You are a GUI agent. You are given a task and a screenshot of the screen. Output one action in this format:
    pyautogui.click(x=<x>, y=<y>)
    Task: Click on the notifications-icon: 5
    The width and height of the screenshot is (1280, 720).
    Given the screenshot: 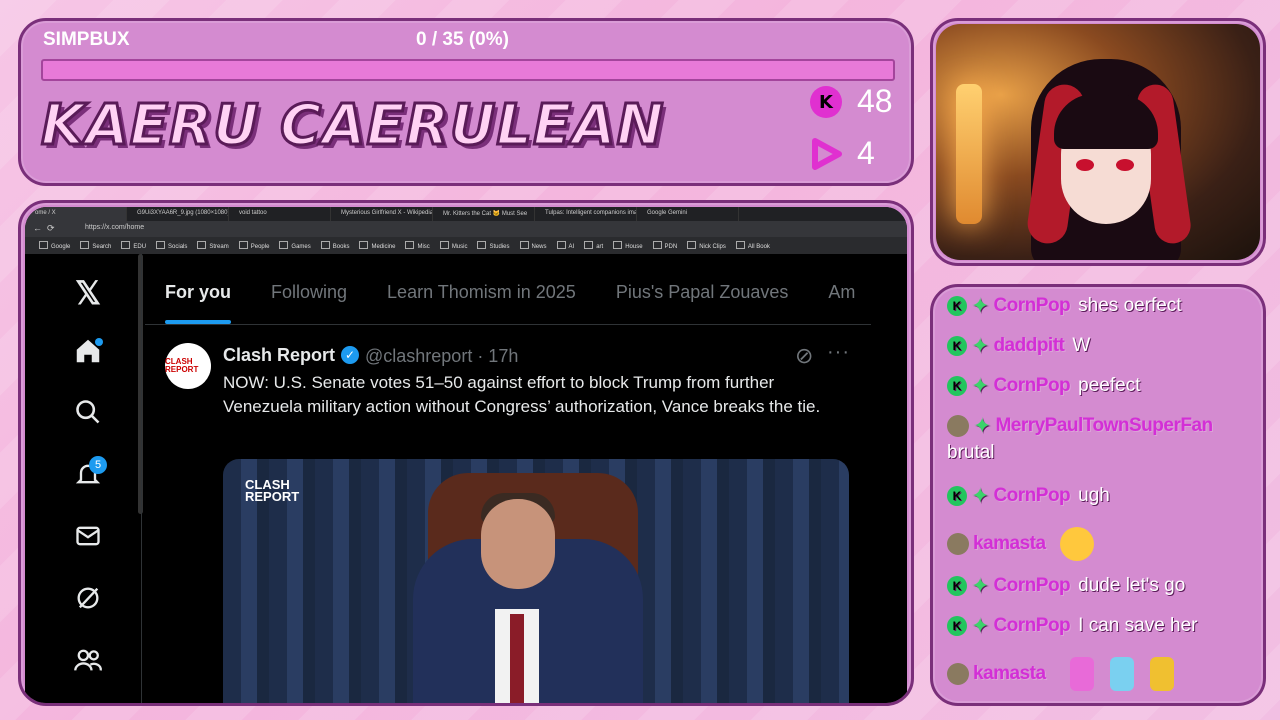 What is the action you would take?
    pyautogui.click(x=90, y=475)
    